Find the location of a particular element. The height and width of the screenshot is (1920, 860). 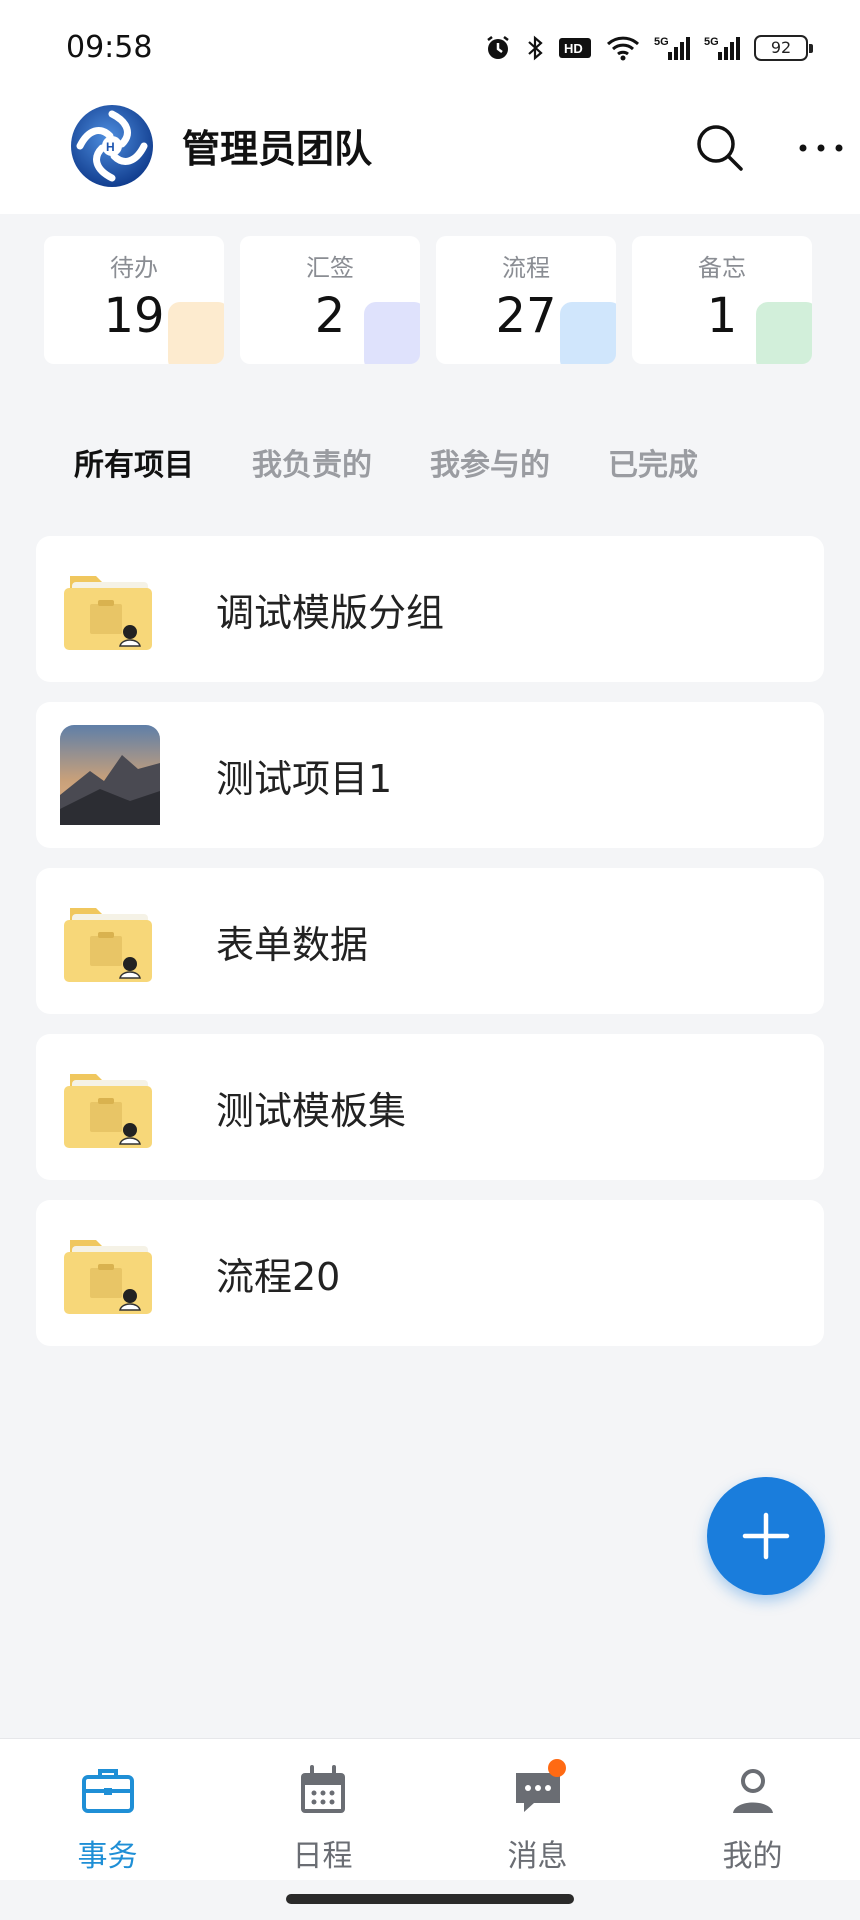

stat-card-countersign: 汇签 2 is located at coordinates (330, 300).